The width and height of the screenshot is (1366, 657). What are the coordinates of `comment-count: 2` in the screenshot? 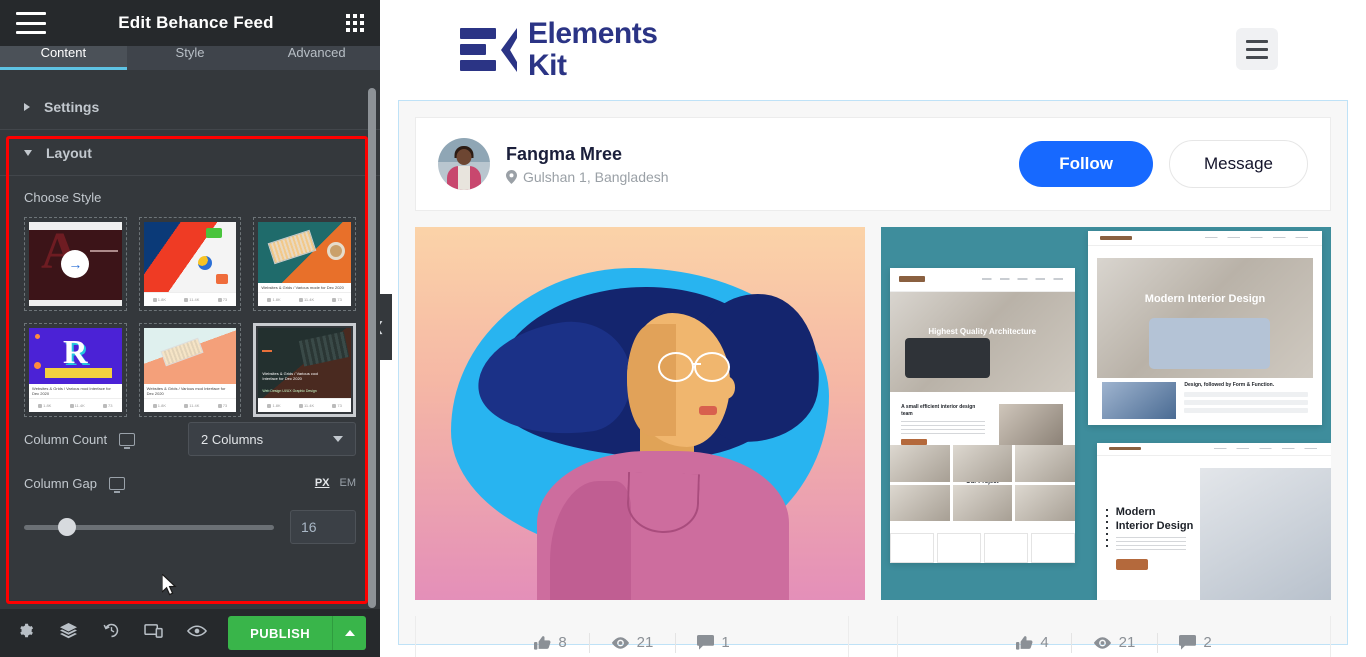 It's located at (1207, 642).